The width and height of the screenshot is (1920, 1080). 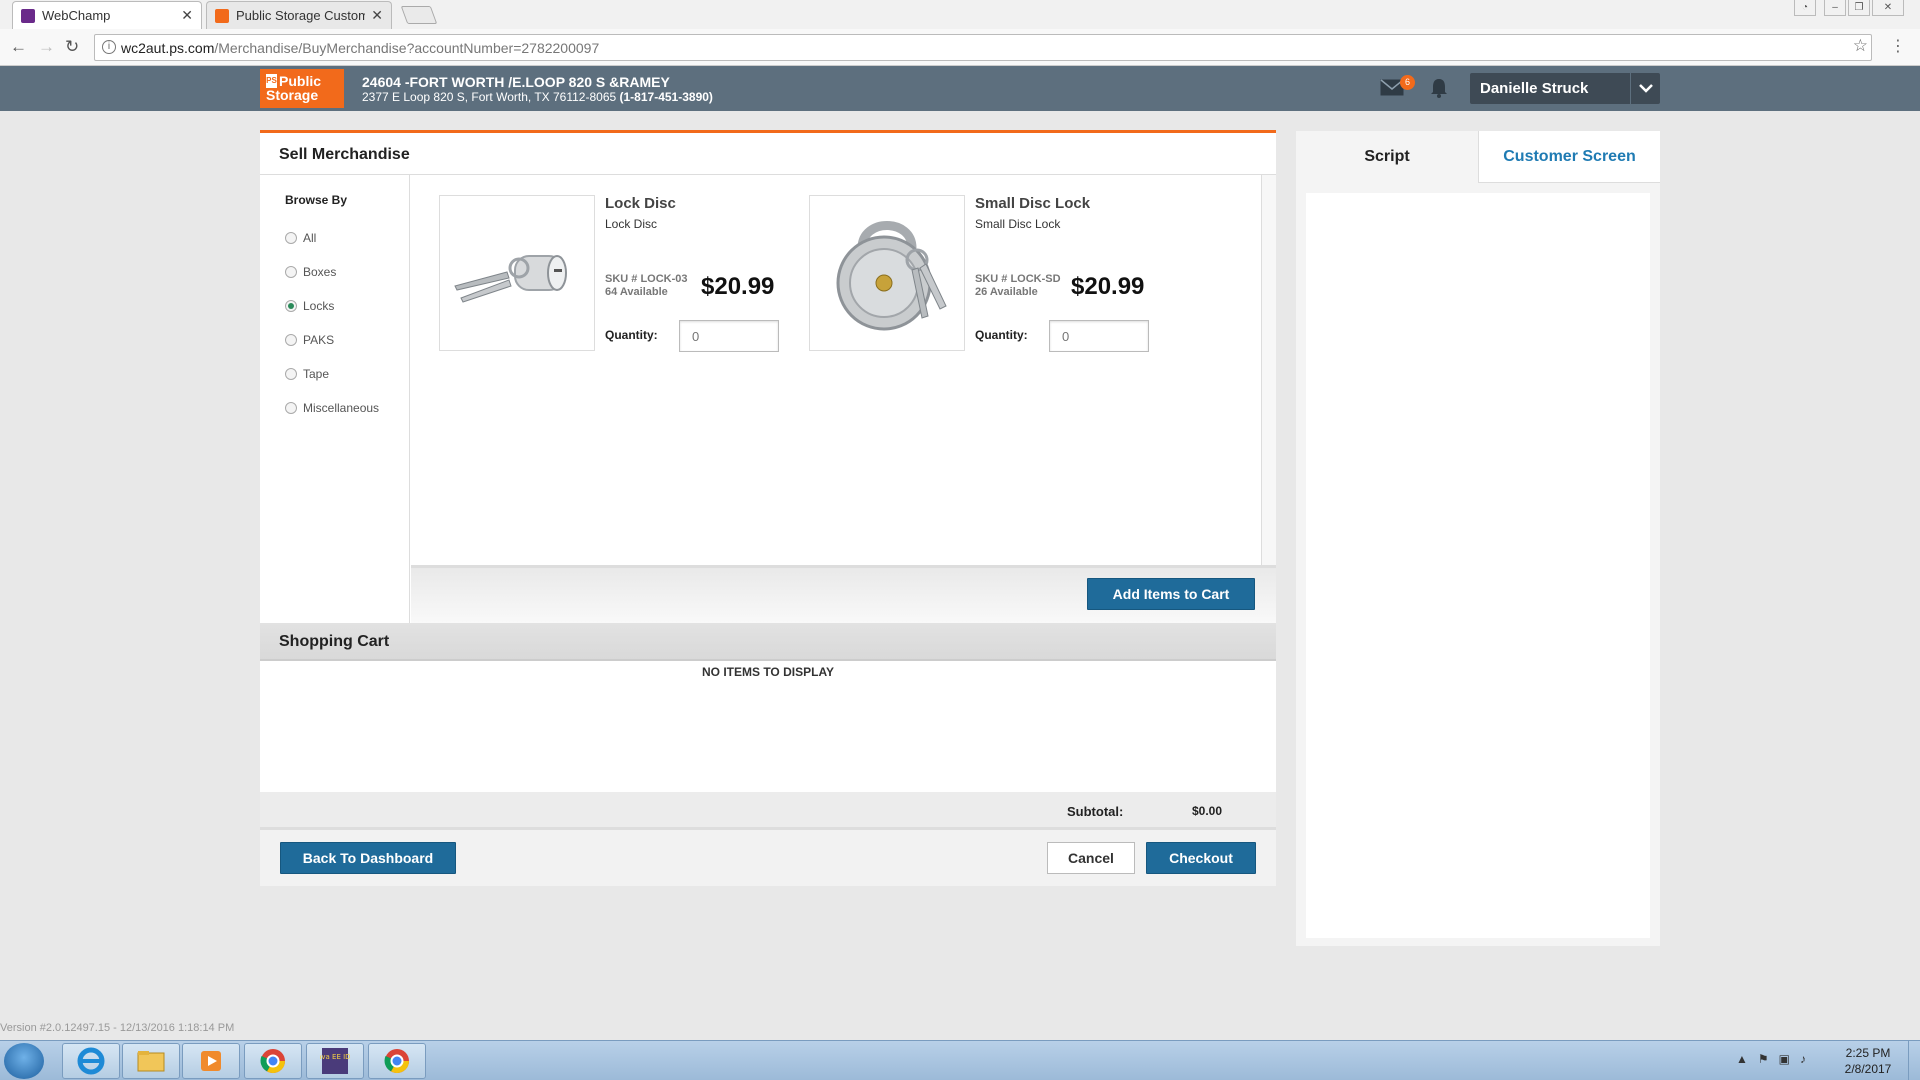 What do you see at coordinates (1018, 279) in the screenshot?
I see `product-sku: SKU # LOCK-SD` at bounding box center [1018, 279].